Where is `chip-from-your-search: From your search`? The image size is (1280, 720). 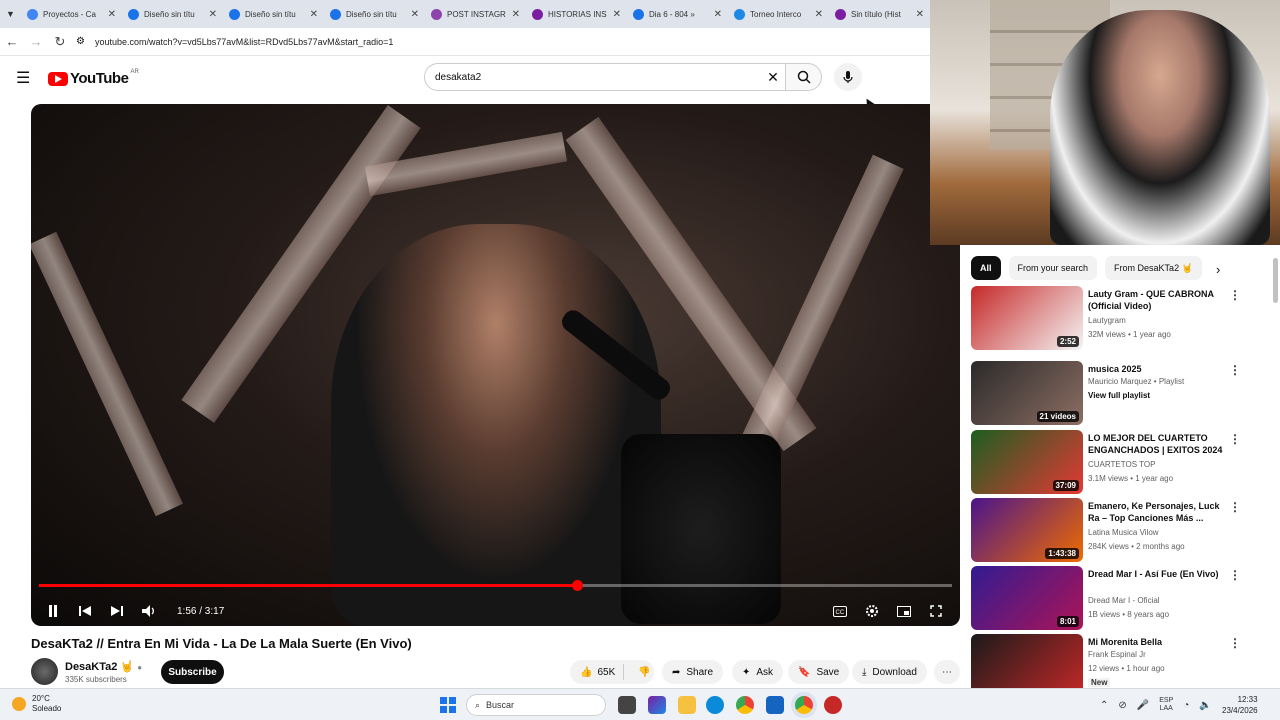
chip-from-your-search: From your search is located at coordinates (1053, 268).